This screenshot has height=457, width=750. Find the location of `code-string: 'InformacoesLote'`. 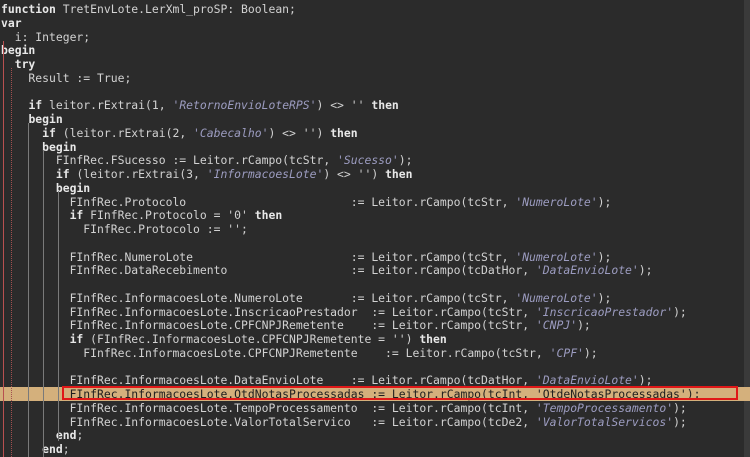

code-string: 'InformacoesLote' is located at coordinates (265, 174).